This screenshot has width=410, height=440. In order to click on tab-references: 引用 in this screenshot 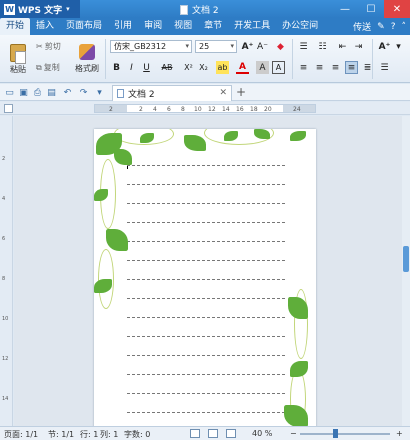, I will do `click(123, 26)`.